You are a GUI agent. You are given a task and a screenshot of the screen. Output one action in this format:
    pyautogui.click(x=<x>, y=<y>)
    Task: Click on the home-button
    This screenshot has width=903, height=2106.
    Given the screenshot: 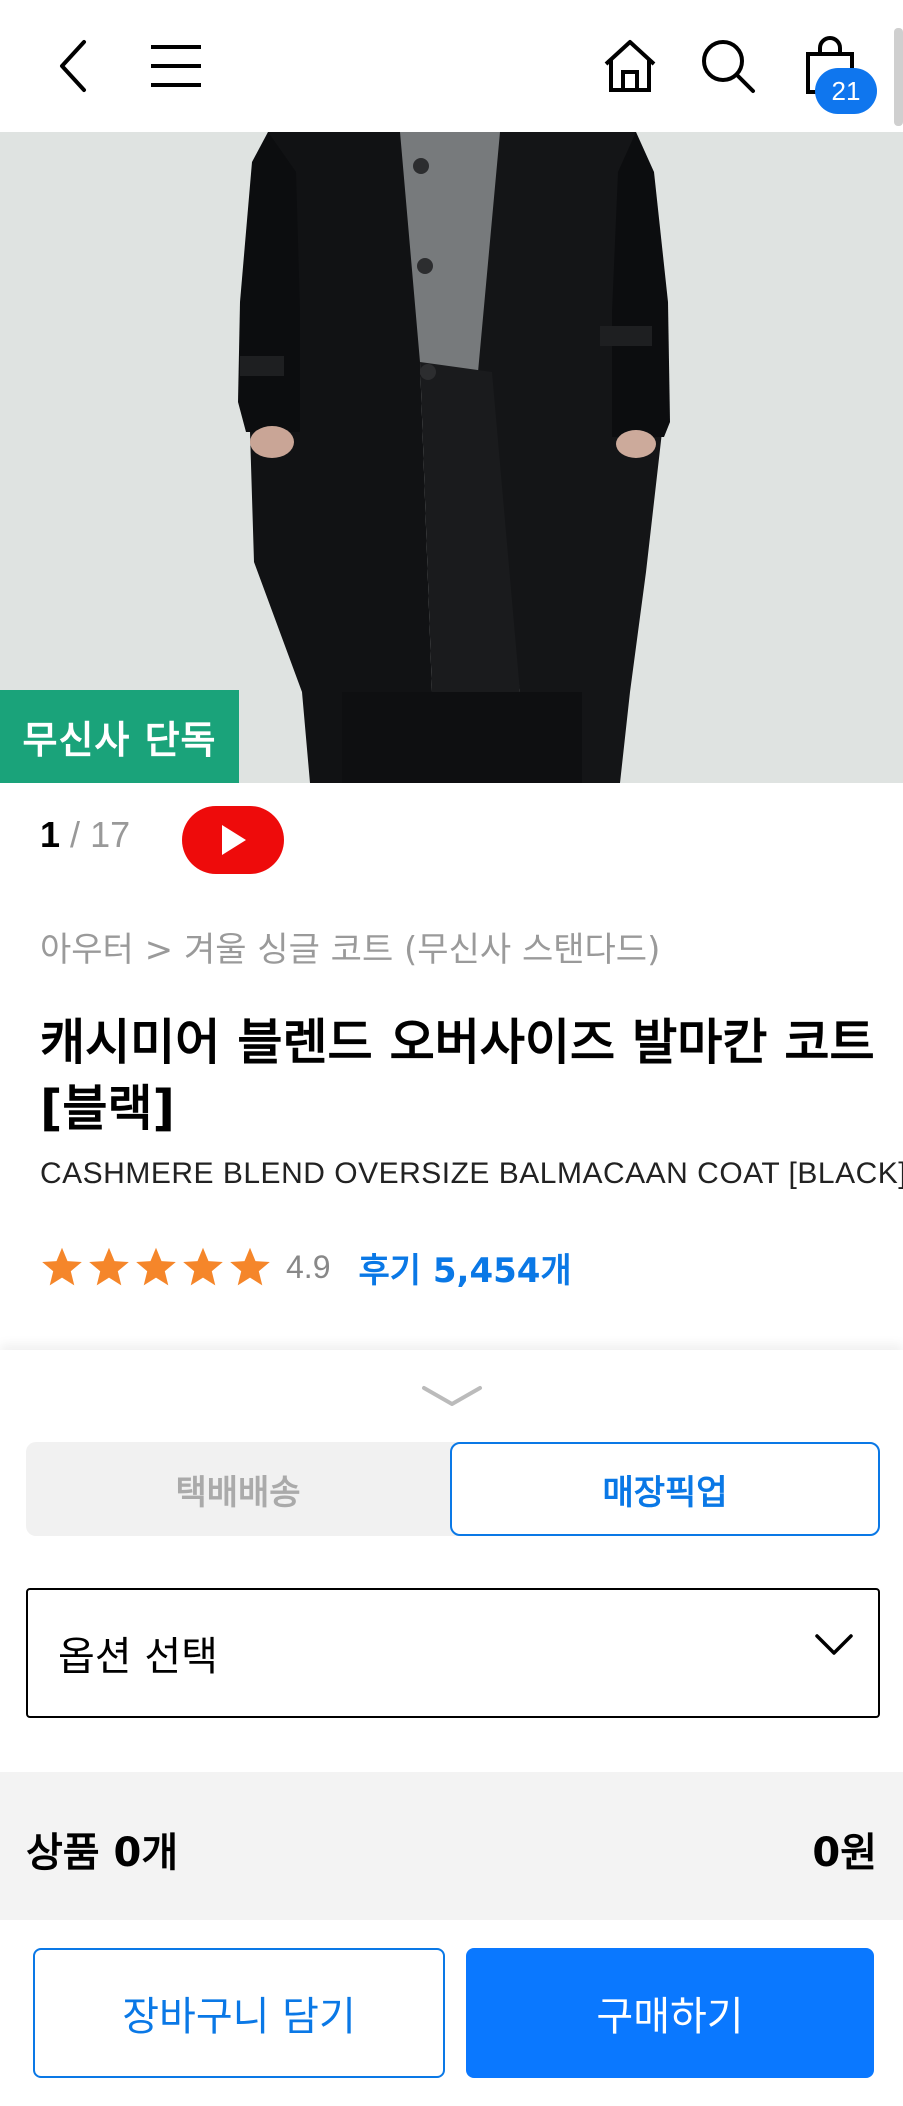 What is the action you would take?
    pyautogui.click(x=630, y=66)
    